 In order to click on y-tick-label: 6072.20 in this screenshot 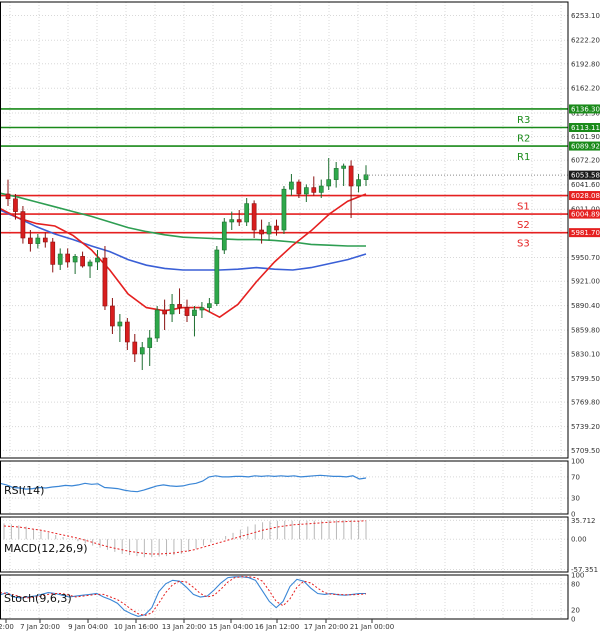, I will do `click(585, 161)`.